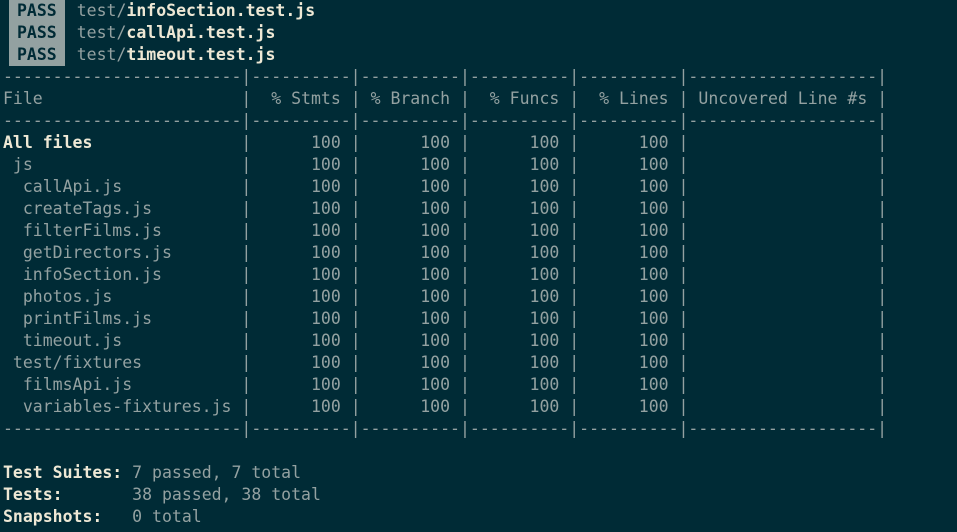 The height and width of the screenshot is (532, 957). What do you see at coordinates (122, 296) in the screenshot?
I see `file-name-cell: photos.js` at bounding box center [122, 296].